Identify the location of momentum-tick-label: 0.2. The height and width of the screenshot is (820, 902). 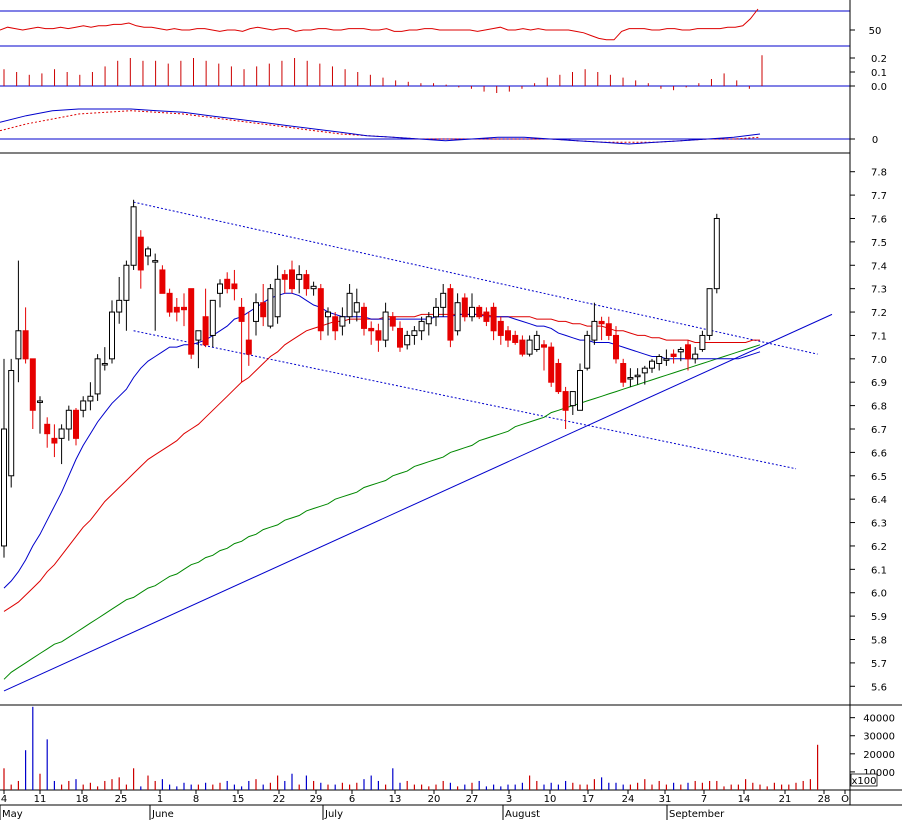
(879, 59).